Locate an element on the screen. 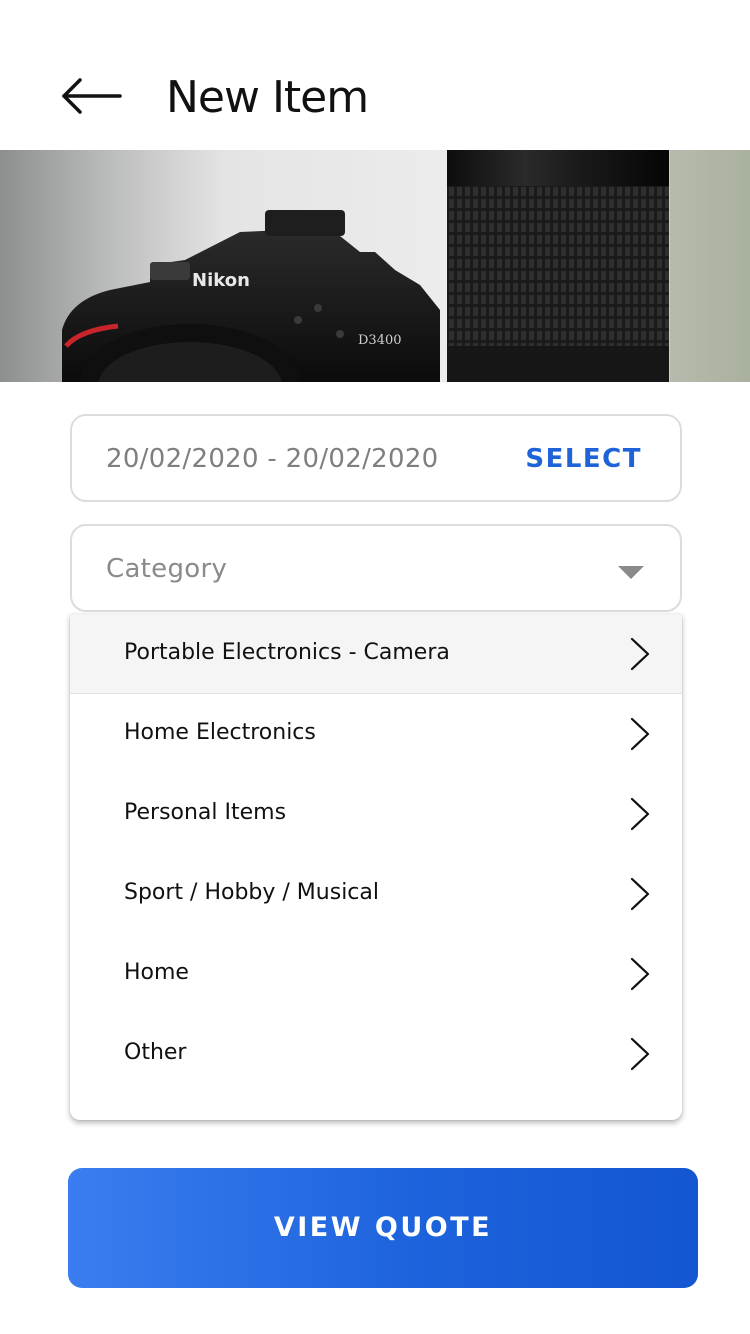 The image size is (750, 1334). select-date-button: SELECT is located at coordinates (583, 459).